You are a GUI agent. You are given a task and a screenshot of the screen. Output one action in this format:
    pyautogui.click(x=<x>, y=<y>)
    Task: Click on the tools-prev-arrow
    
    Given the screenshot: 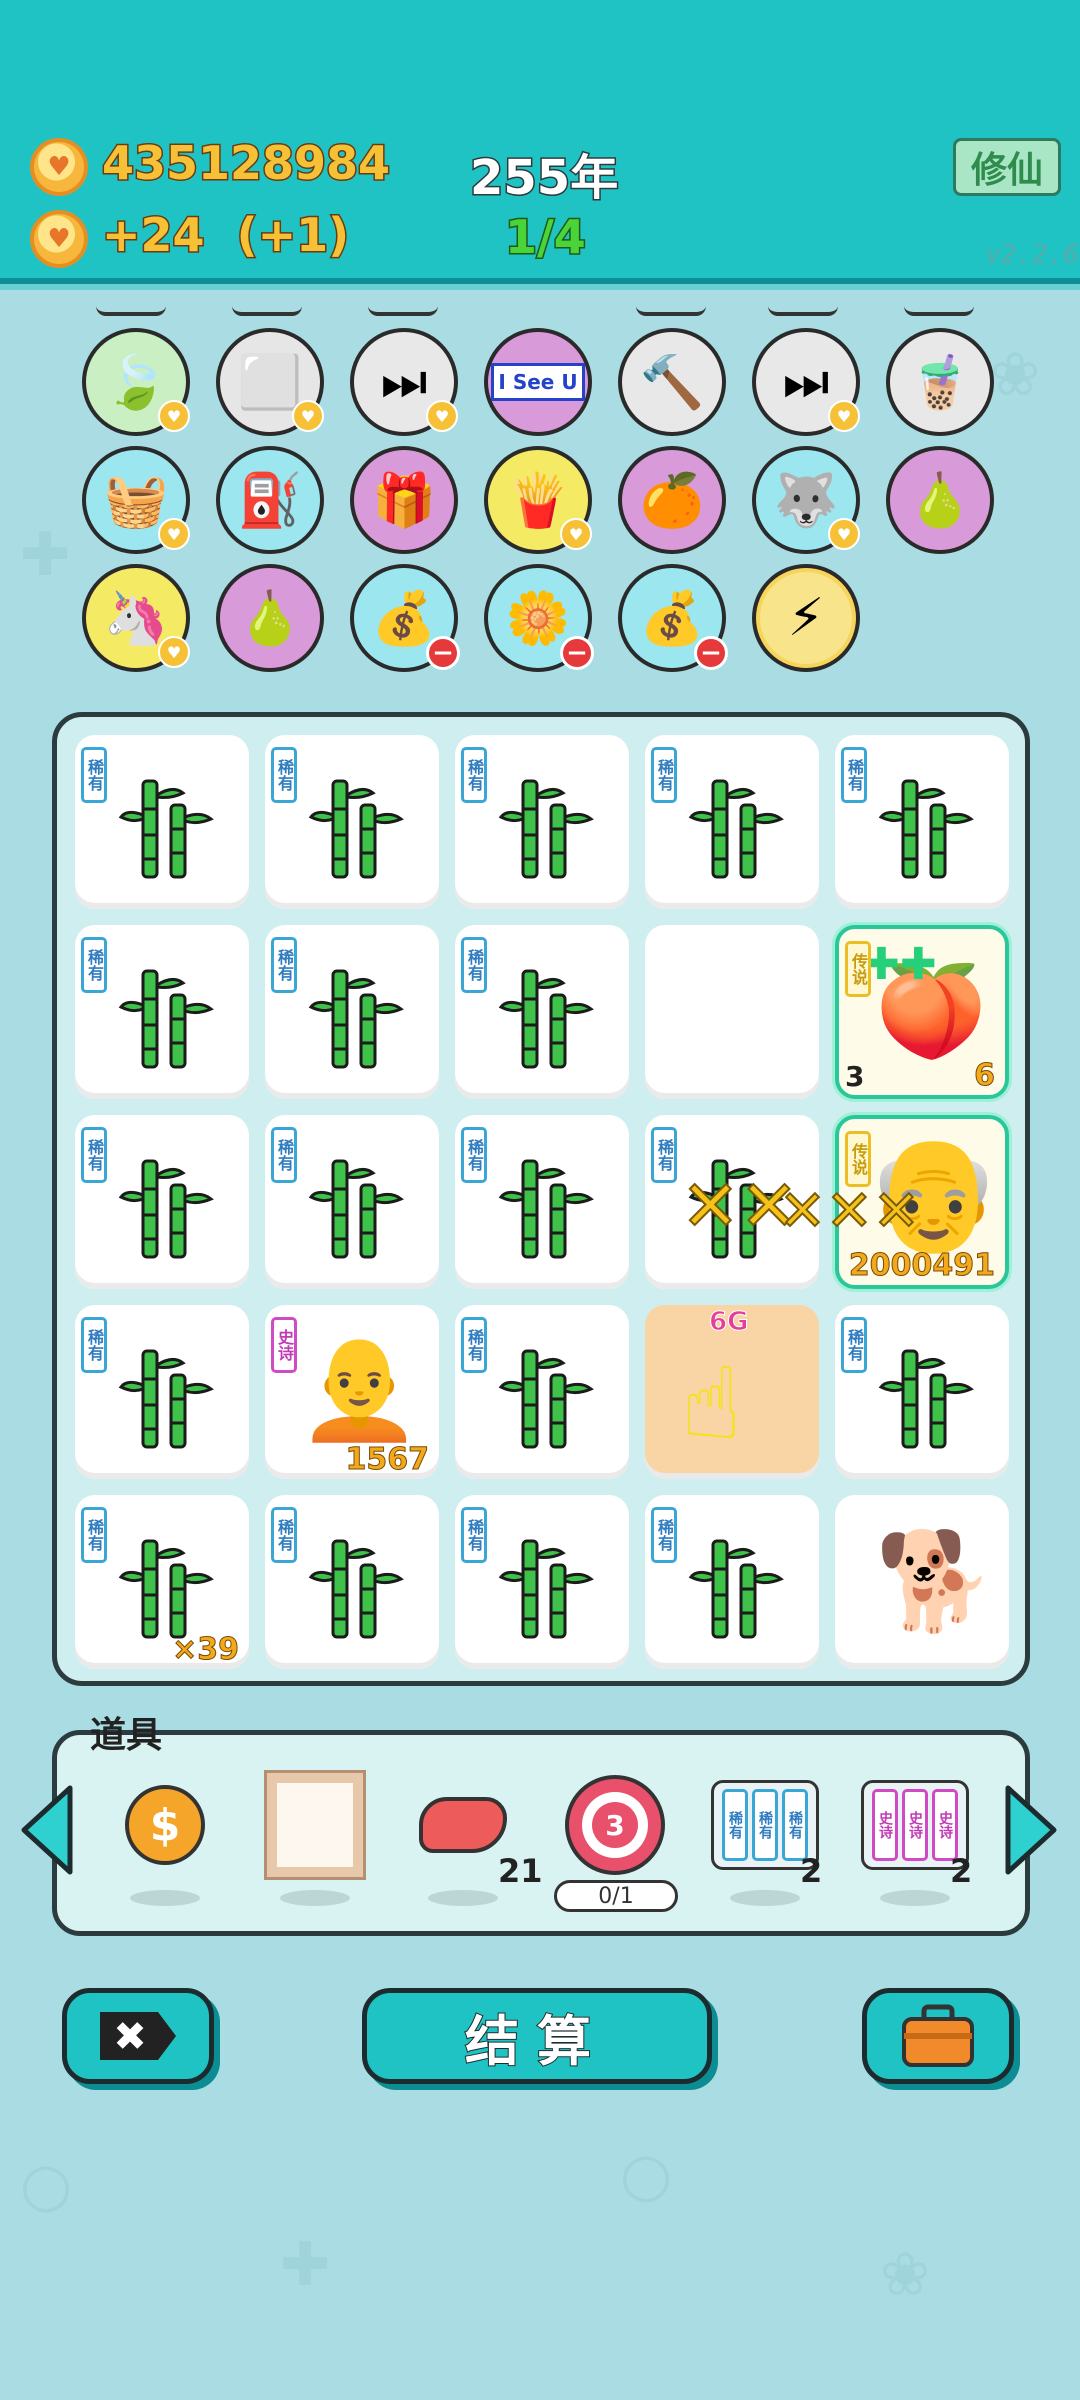 What is the action you would take?
    pyautogui.click(x=46, y=1830)
    